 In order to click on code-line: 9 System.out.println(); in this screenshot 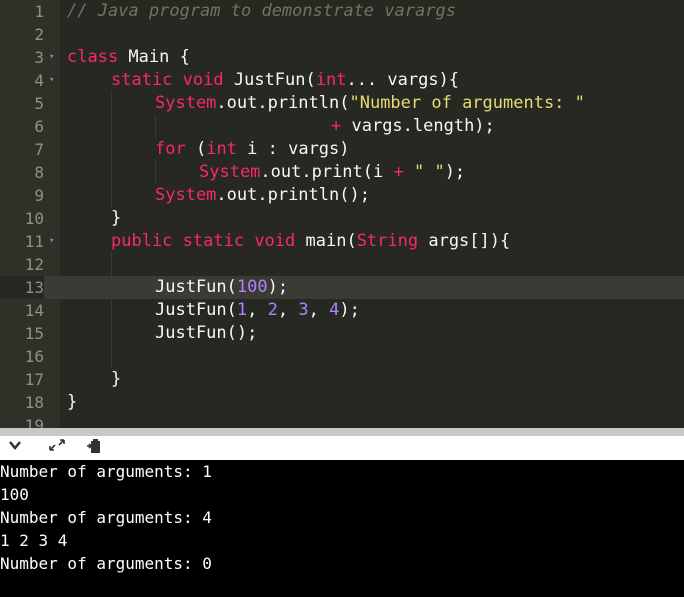, I will do `click(342, 195)`.